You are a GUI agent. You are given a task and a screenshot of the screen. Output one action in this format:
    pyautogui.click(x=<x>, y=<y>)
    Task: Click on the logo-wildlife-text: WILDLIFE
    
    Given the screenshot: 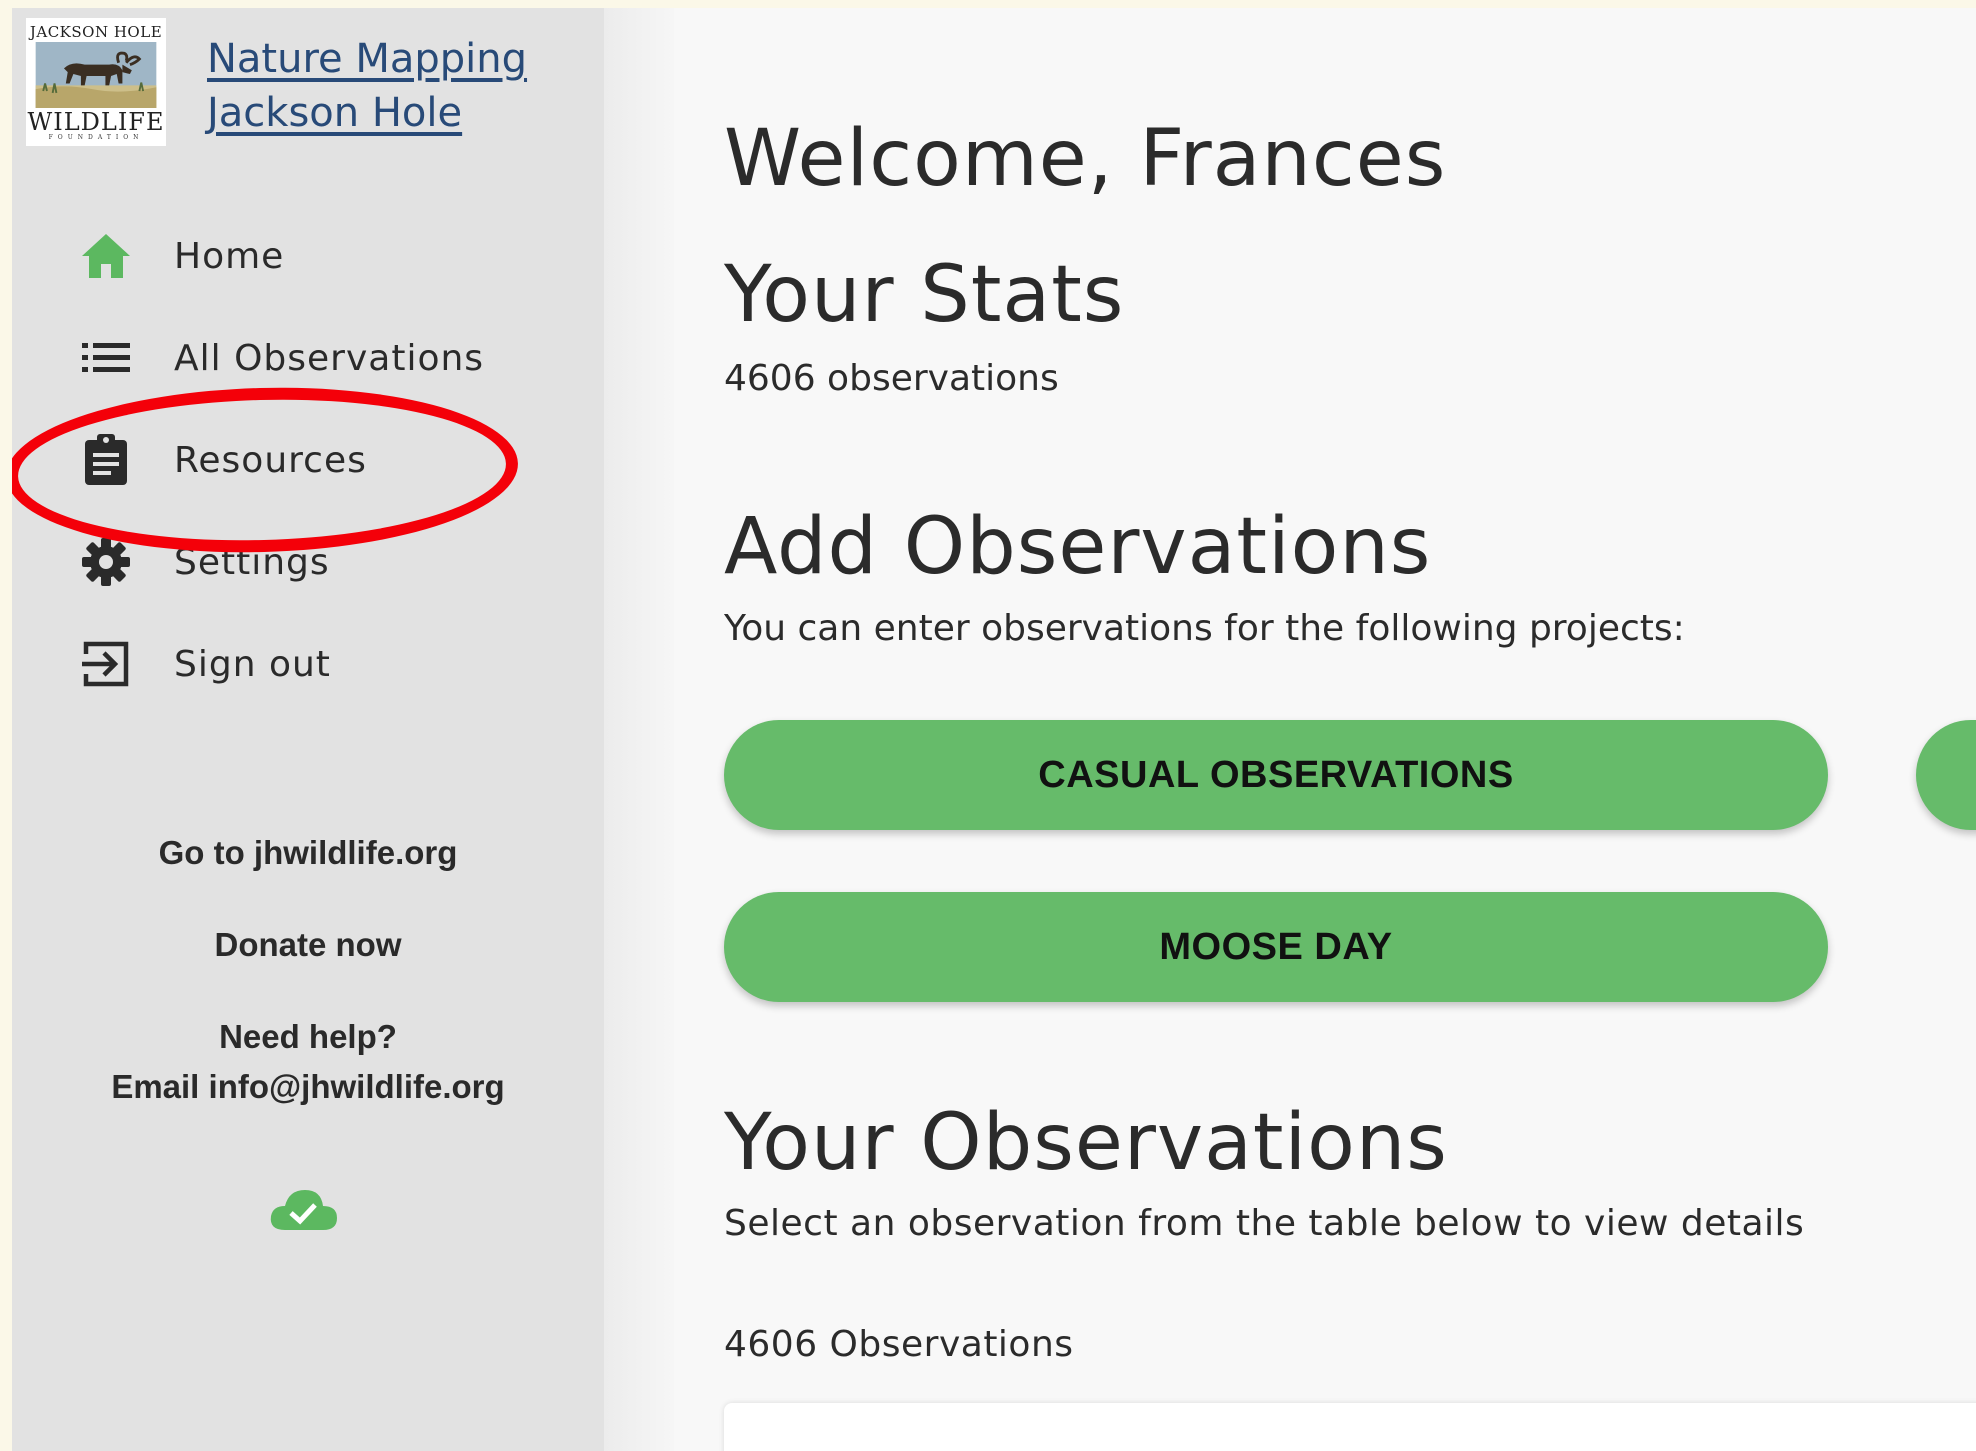 What is the action you would take?
    pyautogui.click(x=96, y=122)
    